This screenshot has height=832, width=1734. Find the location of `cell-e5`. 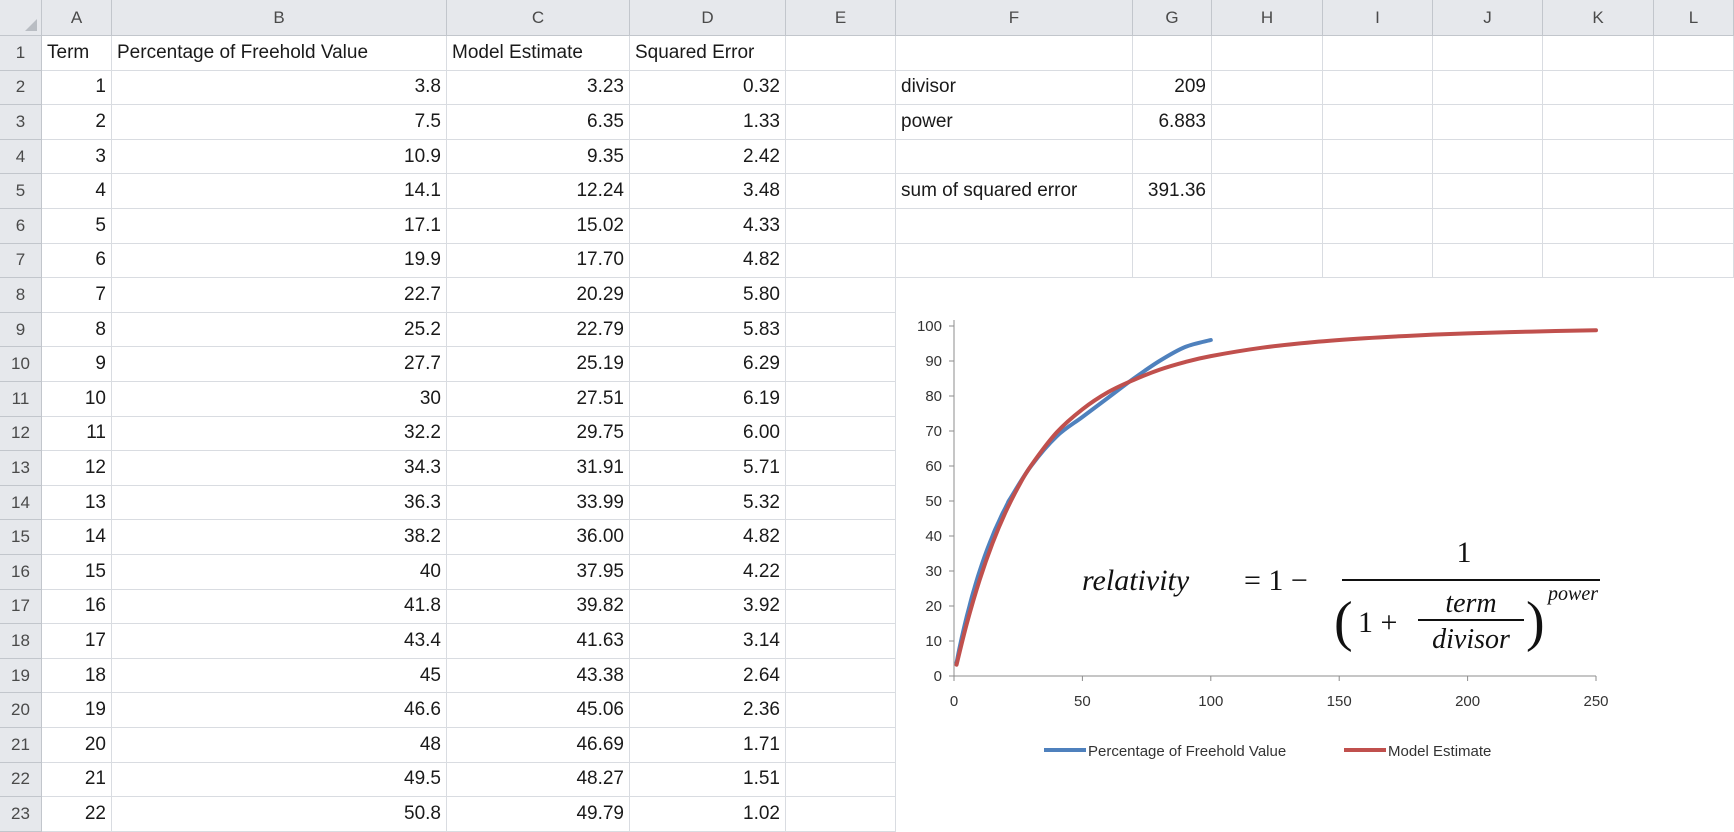

cell-e5 is located at coordinates (841, 191).